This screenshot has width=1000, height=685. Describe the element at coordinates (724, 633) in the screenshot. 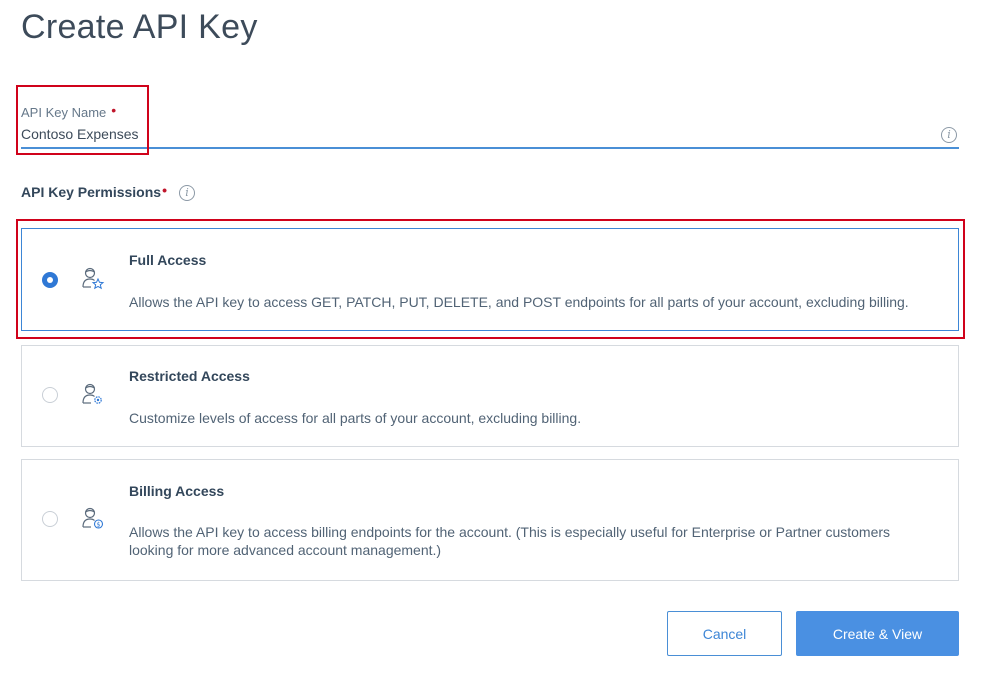

I see `cancel-button: Cancel` at that location.